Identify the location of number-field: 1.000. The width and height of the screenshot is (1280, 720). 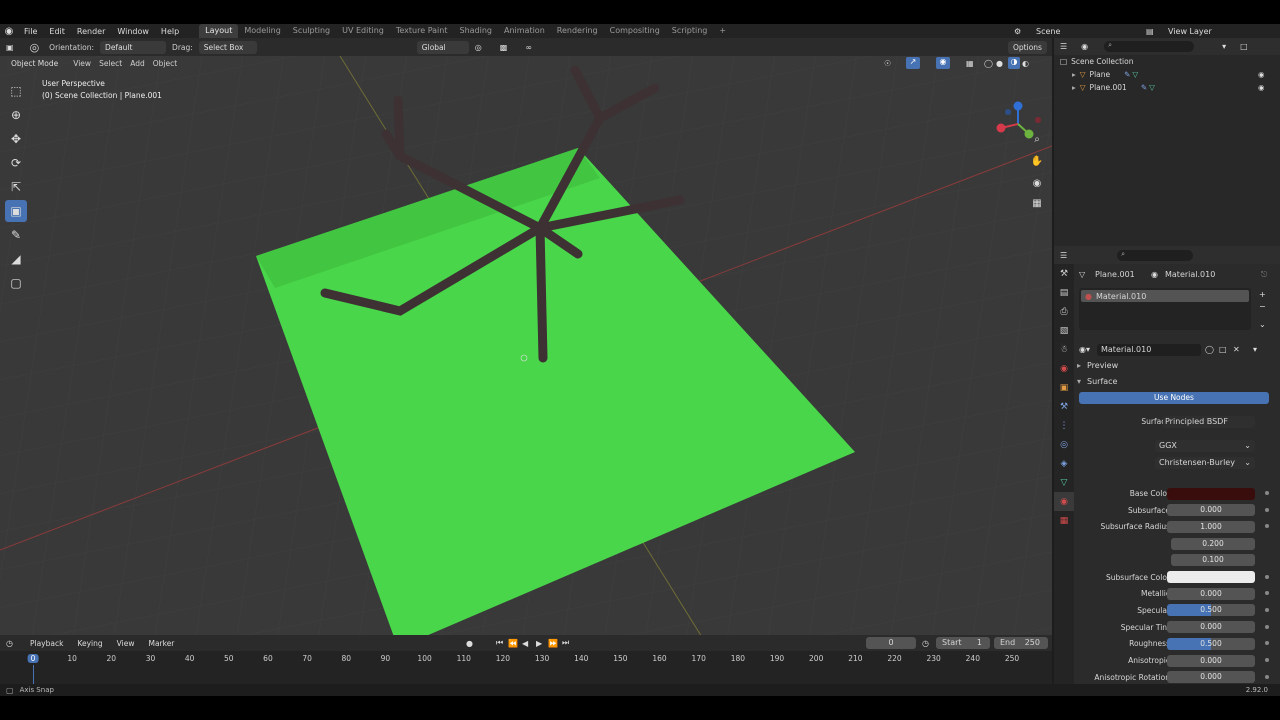
(1211, 526).